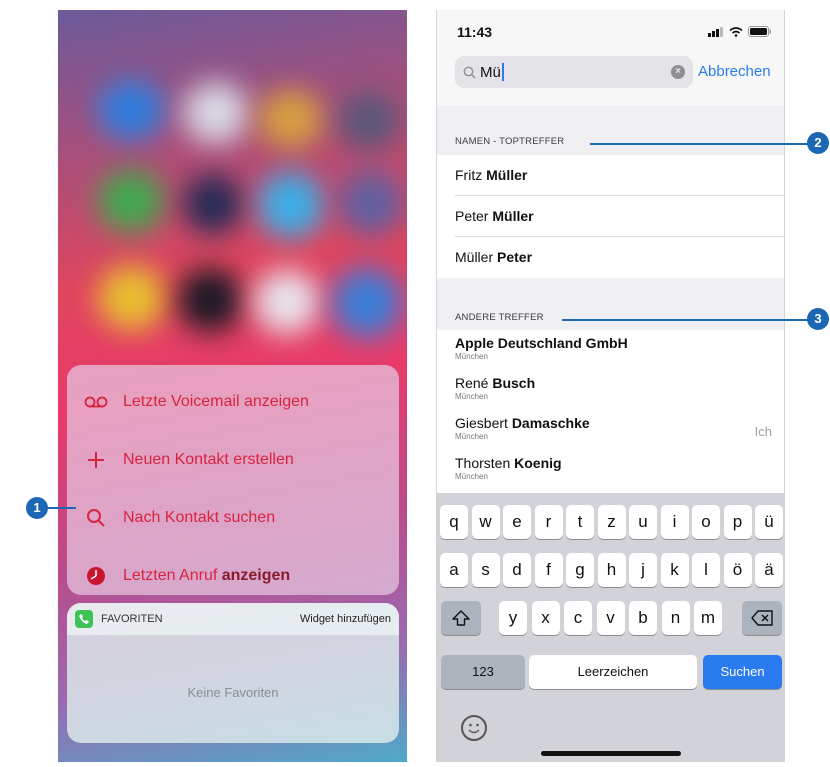  Describe the element at coordinates (517, 522) in the screenshot. I see `key-e: e` at that location.